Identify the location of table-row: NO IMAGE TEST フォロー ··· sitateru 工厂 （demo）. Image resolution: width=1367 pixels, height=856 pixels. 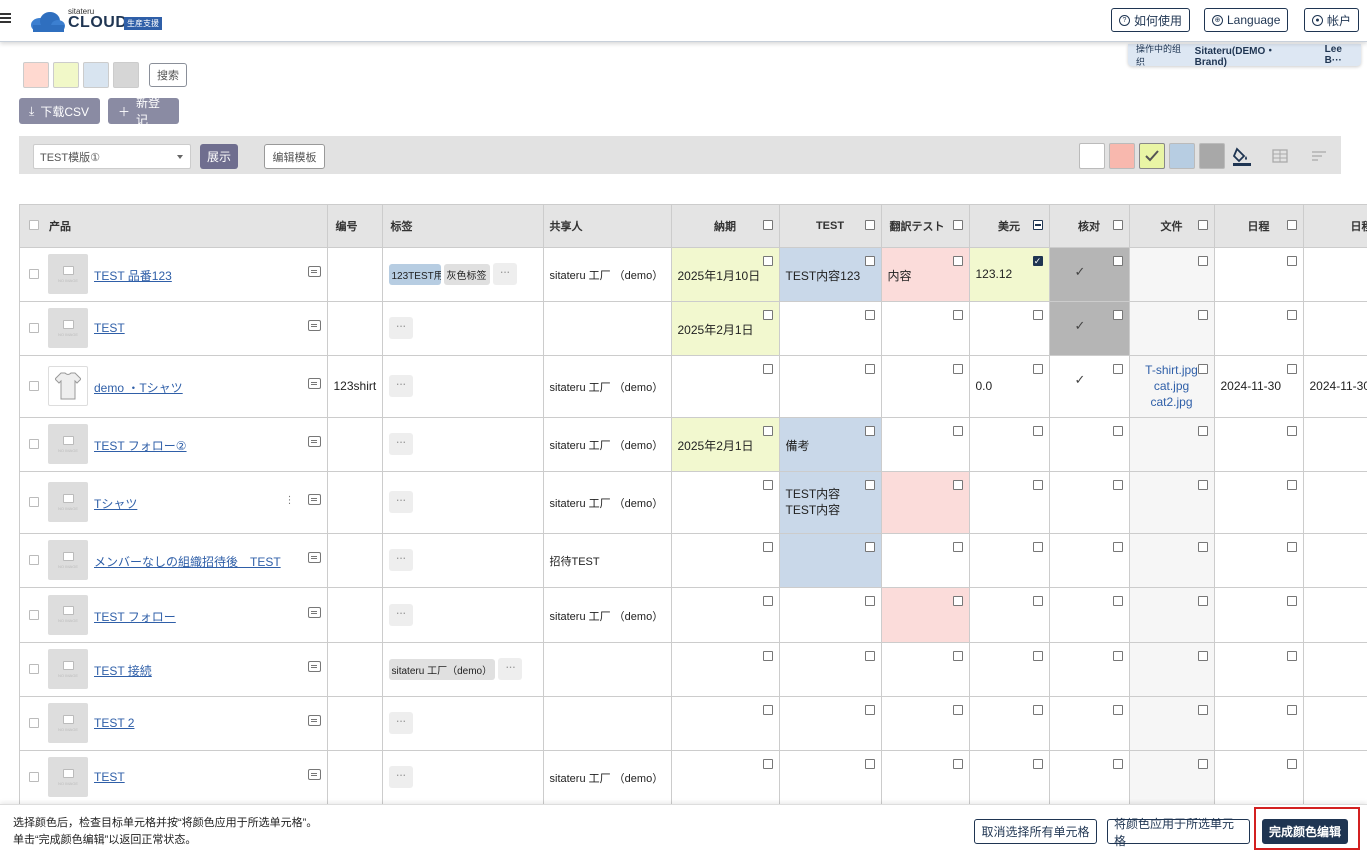
(693, 615).